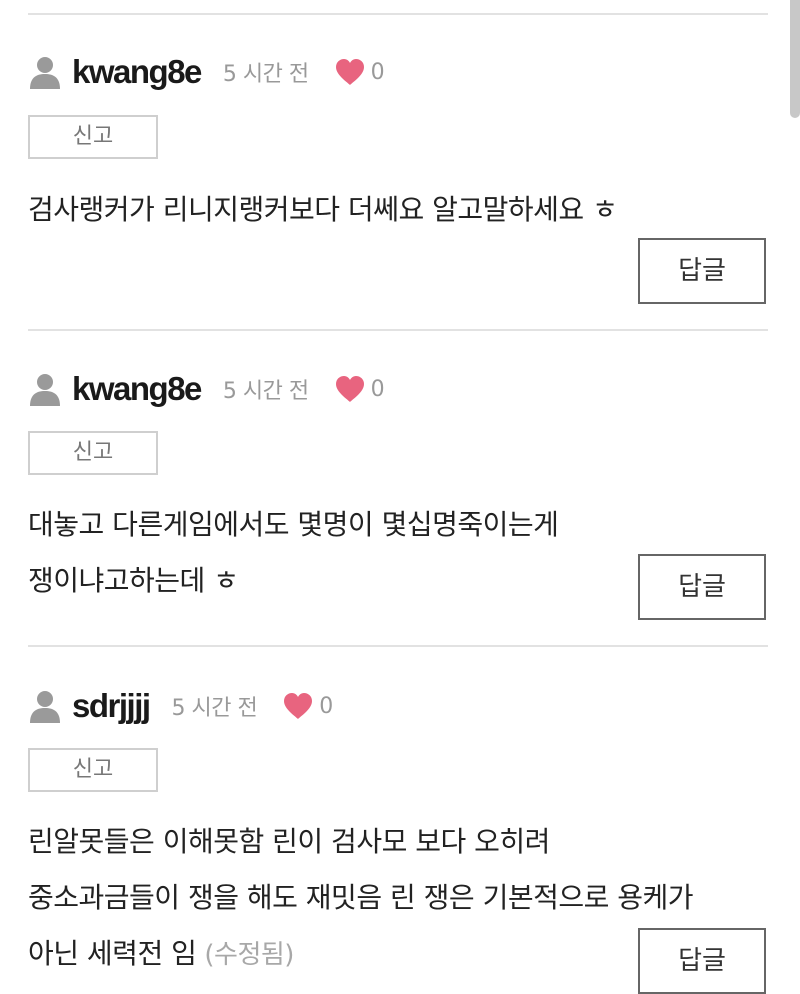  I want to click on comment-text: 검사랭커가 리니지랭커보다 더쎄요 알고말하세요 ㅎ, so click(323, 210).